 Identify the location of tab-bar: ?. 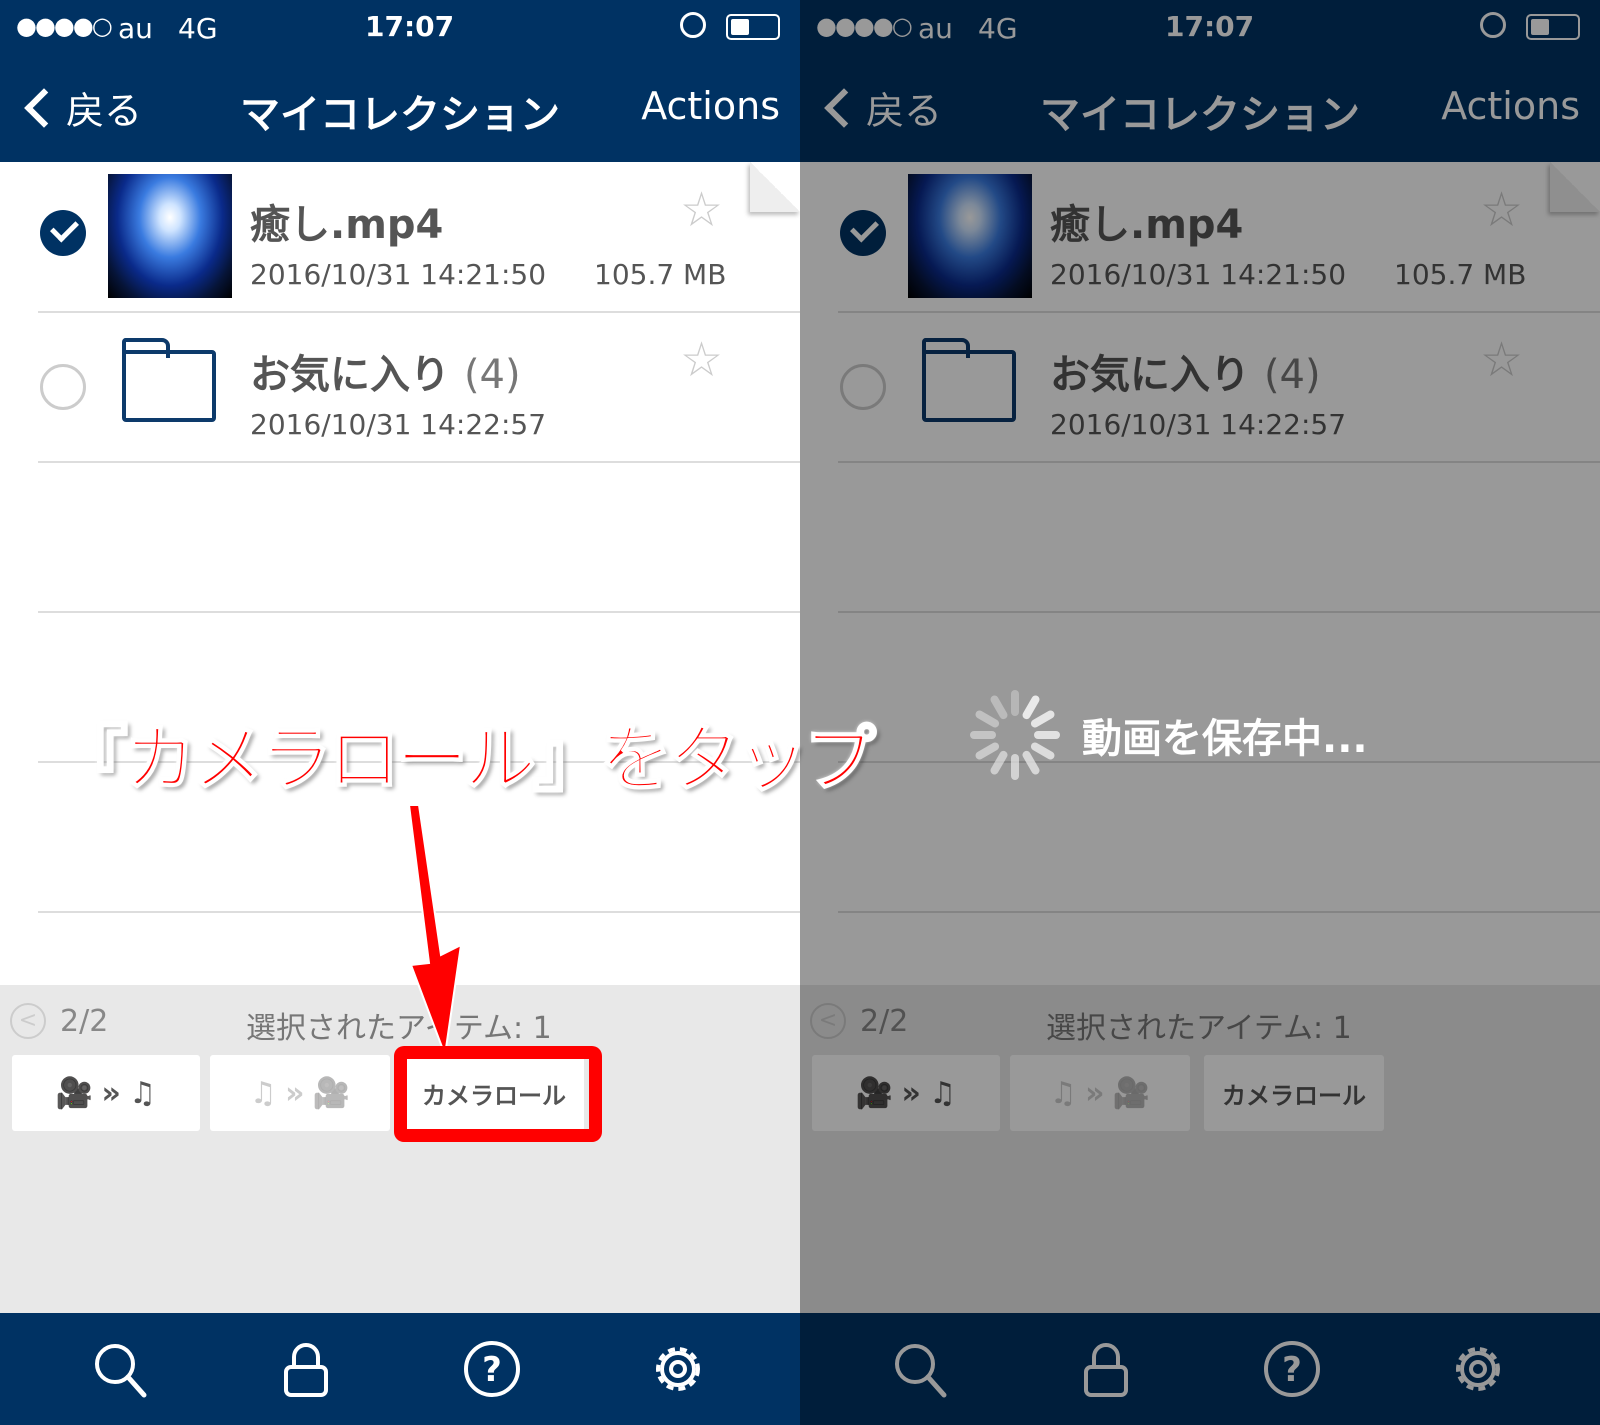
(400, 1369).